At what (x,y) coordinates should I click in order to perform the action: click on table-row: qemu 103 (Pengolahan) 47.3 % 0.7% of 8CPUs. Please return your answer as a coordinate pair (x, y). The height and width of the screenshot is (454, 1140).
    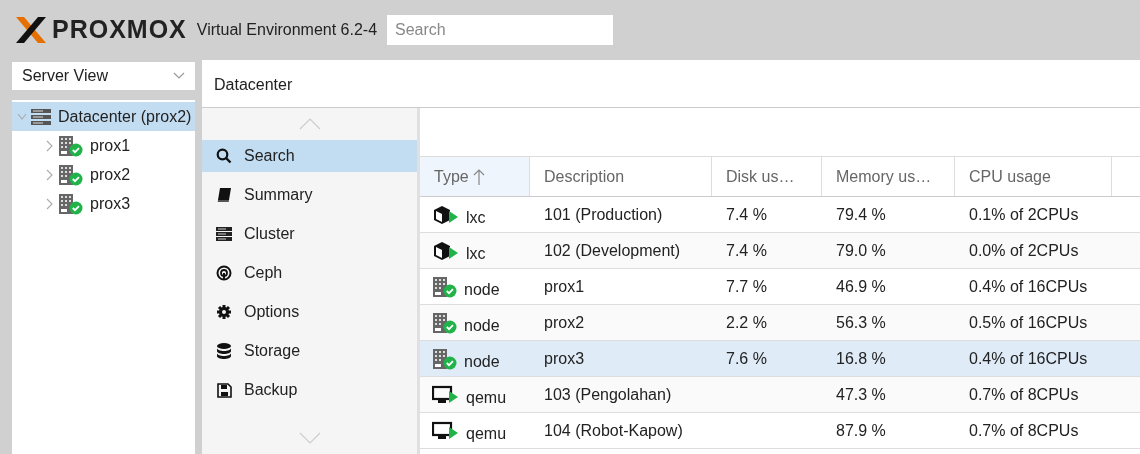
    Looking at the image, I should click on (780, 395).